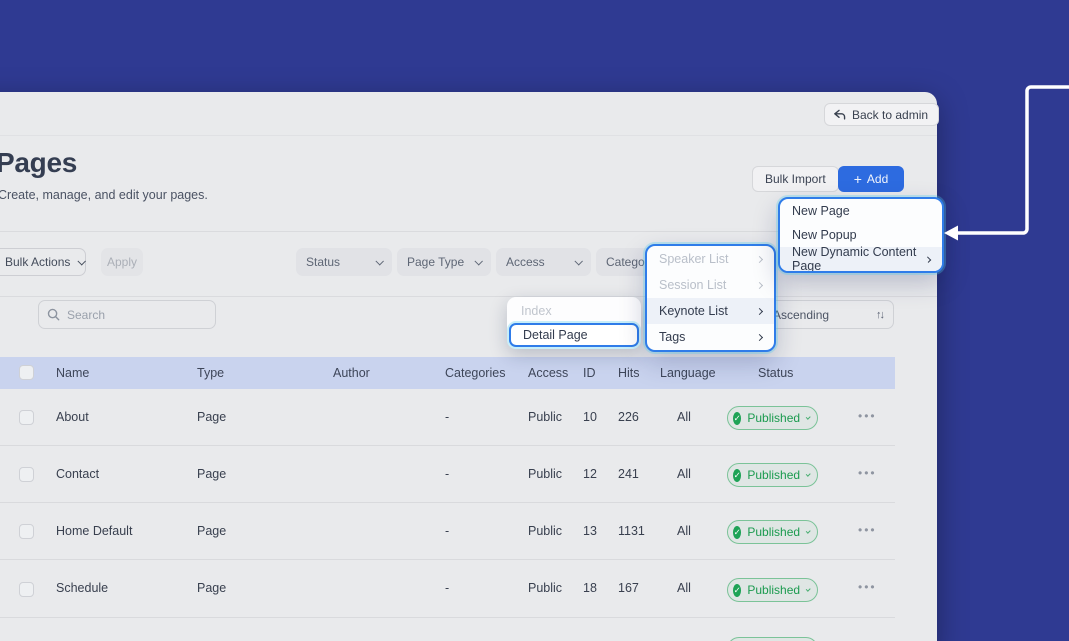 This screenshot has height=641, width=1069. Describe the element at coordinates (890, 114) in the screenshot. I see `back-to-admin-label: Back to admin` at that location.